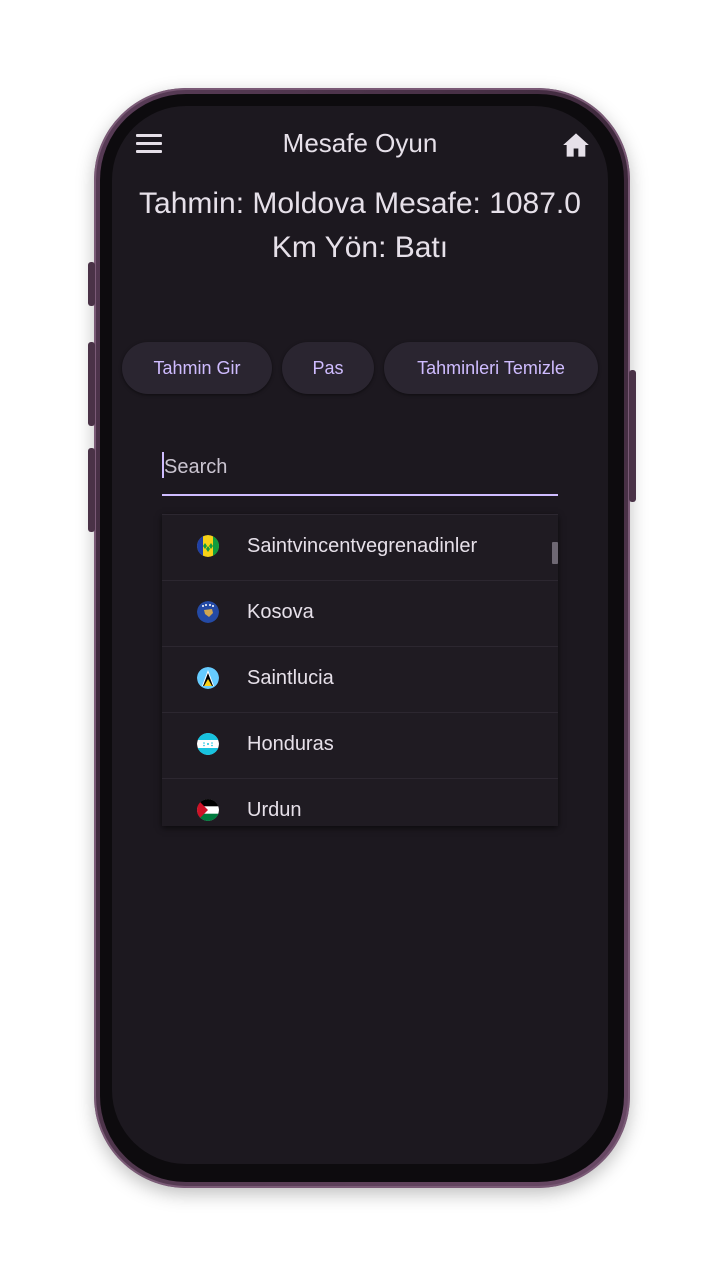 The image size is (720, 1280). I want to click on country-label: Saintvincentvegrenadinler, so click(362, 546).